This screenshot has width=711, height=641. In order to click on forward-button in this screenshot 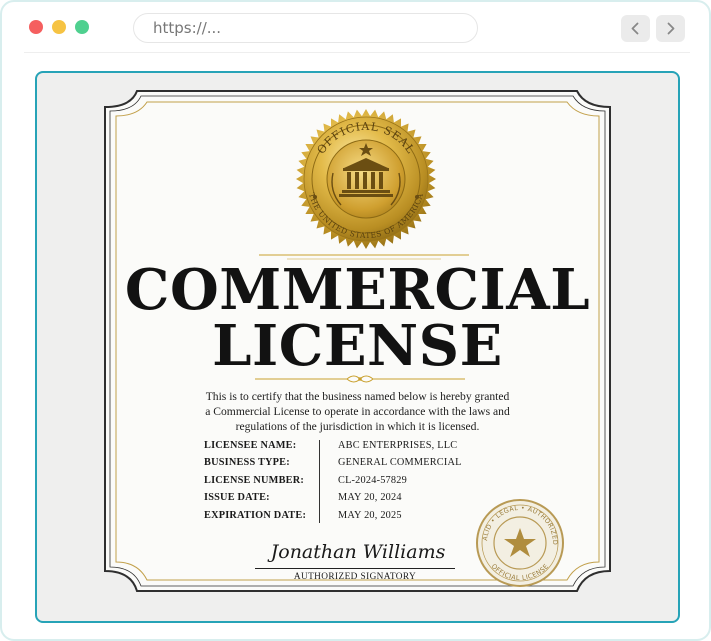, I will do `click(670, 28)`.